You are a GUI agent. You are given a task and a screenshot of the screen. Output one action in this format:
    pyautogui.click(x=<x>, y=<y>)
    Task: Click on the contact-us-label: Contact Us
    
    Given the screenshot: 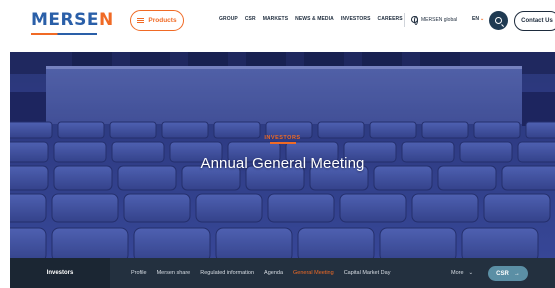 What is the action you would take?
    pyautogui.click(x=537, y=21)
    